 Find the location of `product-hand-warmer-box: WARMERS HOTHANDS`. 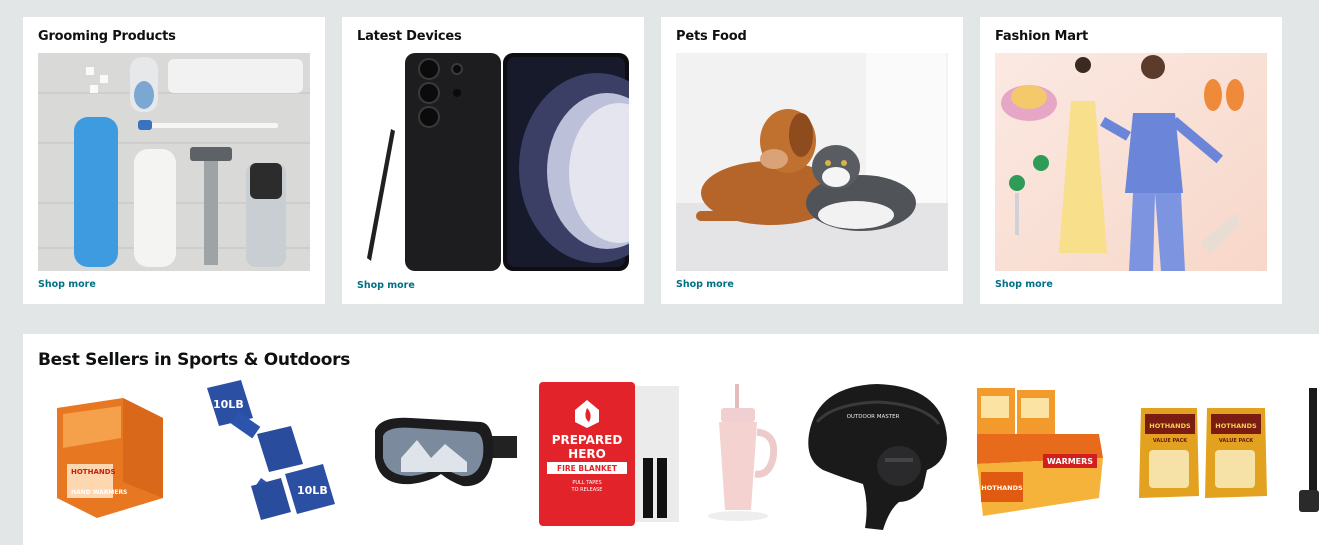

product-hand-warmer-box: WARMERS HOTHANDS is located at coordinates (1040, 455).